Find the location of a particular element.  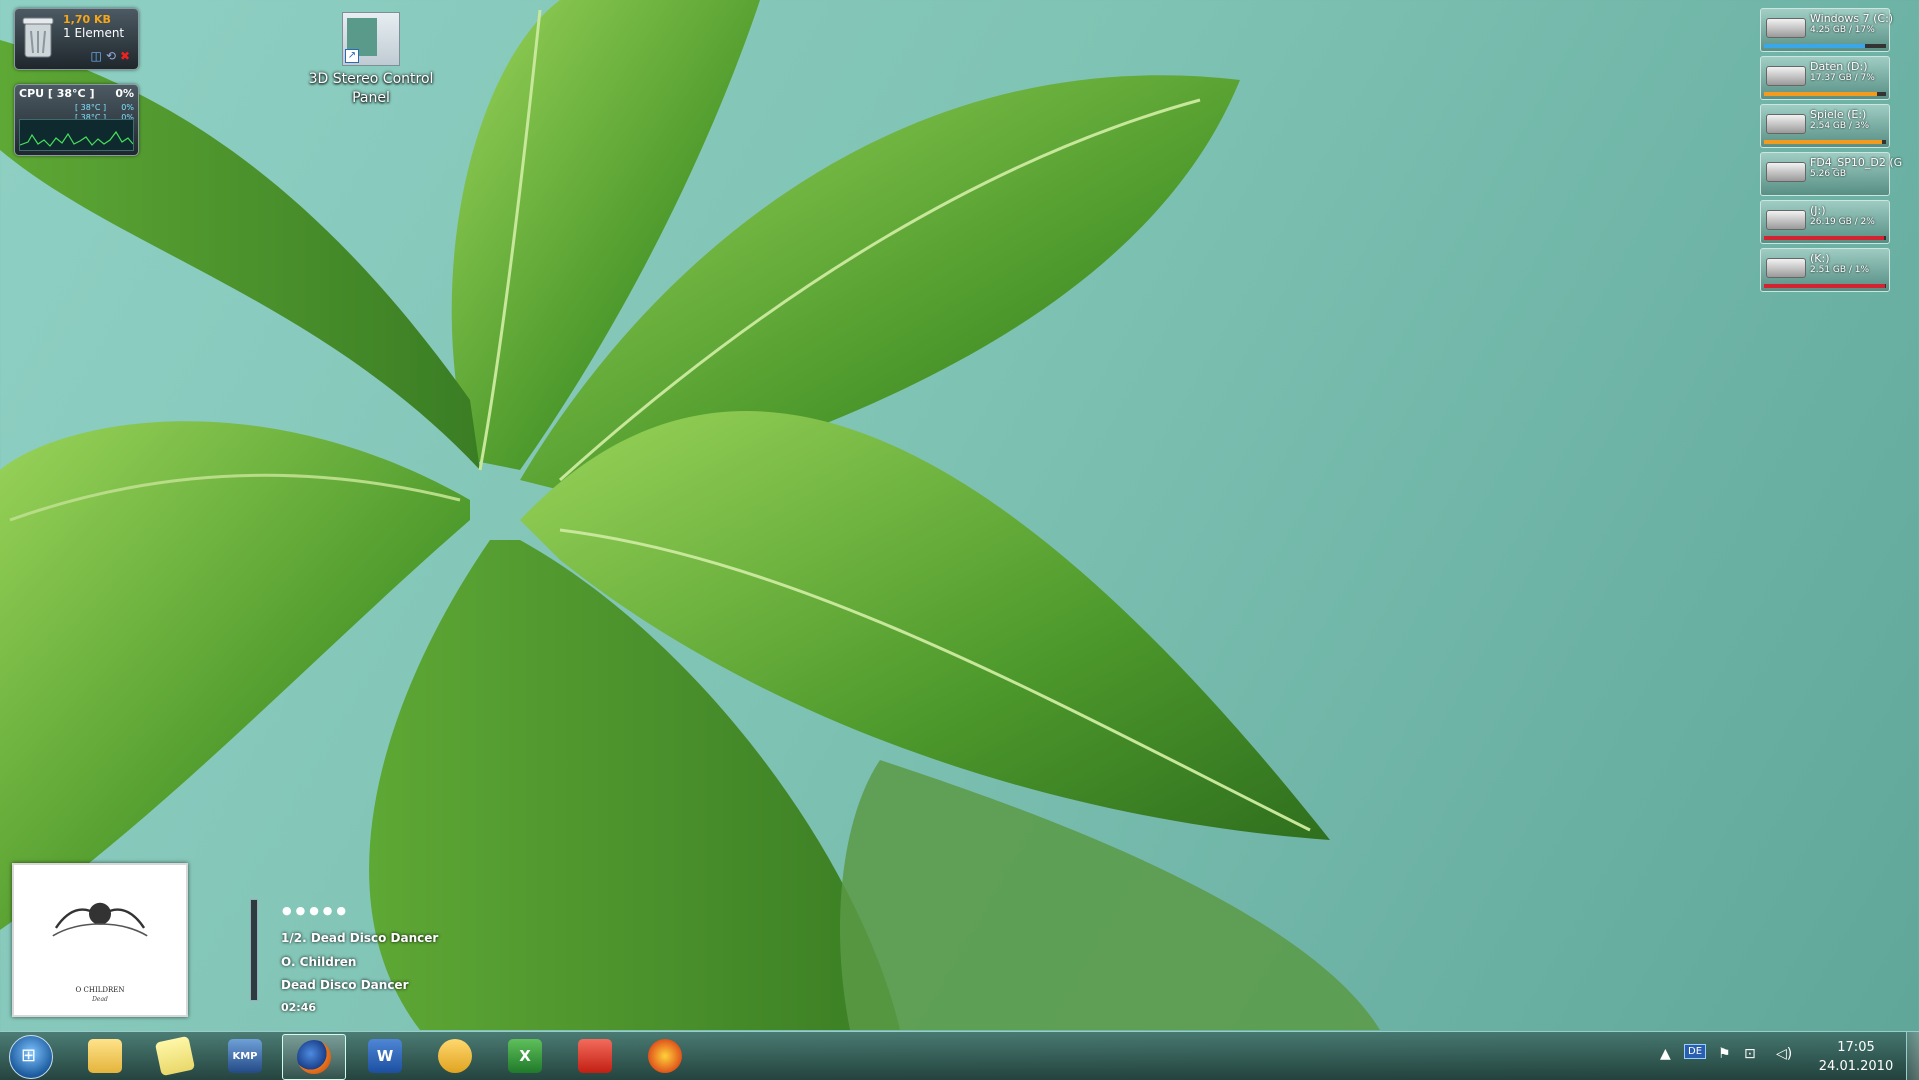

drive-gadget-d: Daten (D:) 17.37 GB / 7% is located at coordinates (1825, 78).